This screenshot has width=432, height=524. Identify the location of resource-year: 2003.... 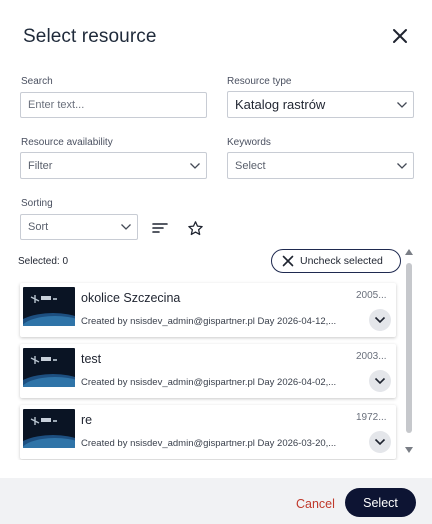
(371, 356).